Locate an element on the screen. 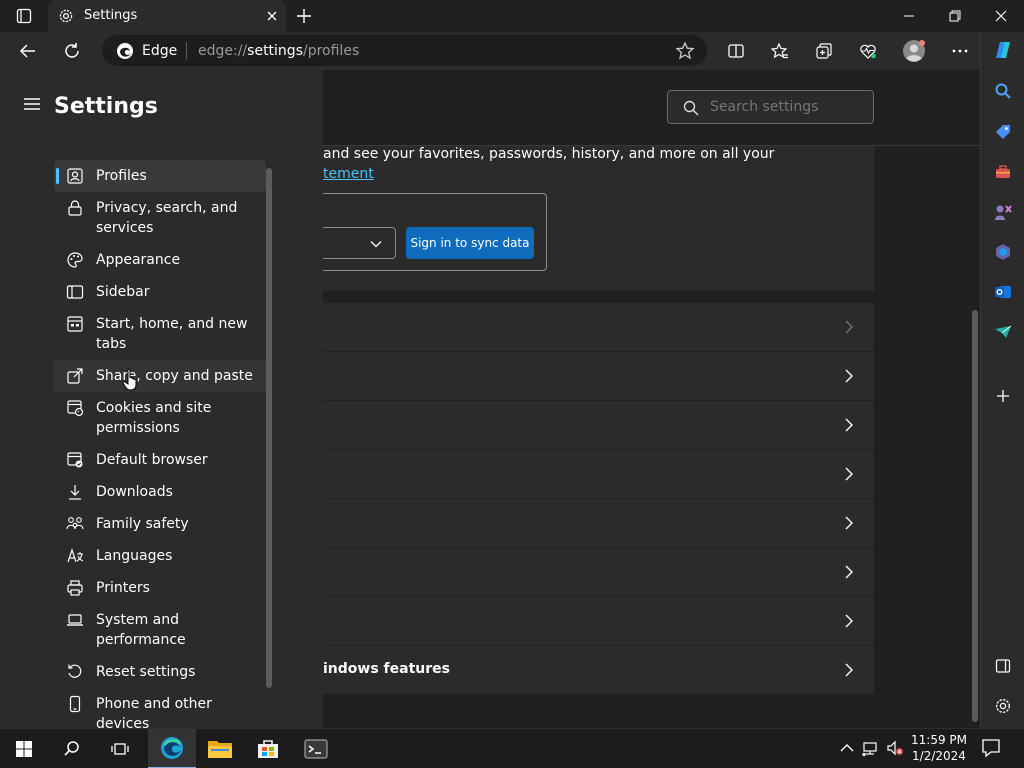 The height and width of the screenshot is (768, 1024). paper-plane-icon is located at coordinates (1003, 331).